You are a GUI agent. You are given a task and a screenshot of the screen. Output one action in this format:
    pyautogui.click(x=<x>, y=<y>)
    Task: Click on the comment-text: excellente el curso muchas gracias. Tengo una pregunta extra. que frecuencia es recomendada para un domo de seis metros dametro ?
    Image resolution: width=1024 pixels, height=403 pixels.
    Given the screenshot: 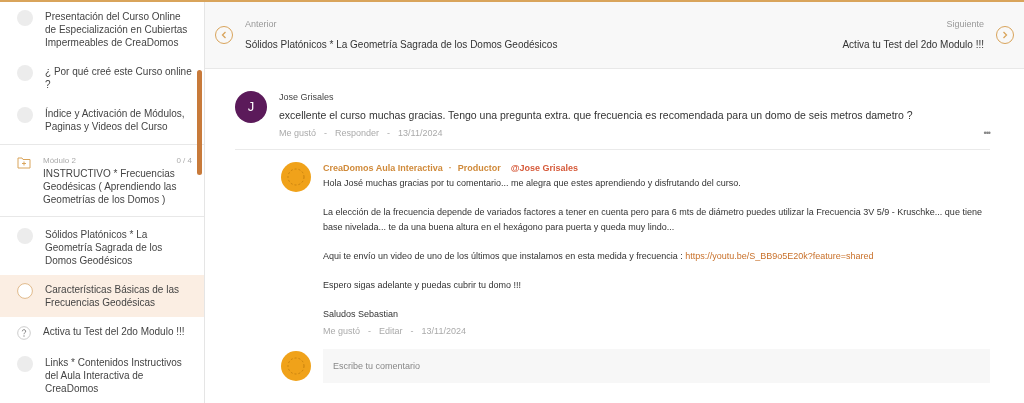 What is the action you would take?
    pyautogui.click(x=596, y=115)
    